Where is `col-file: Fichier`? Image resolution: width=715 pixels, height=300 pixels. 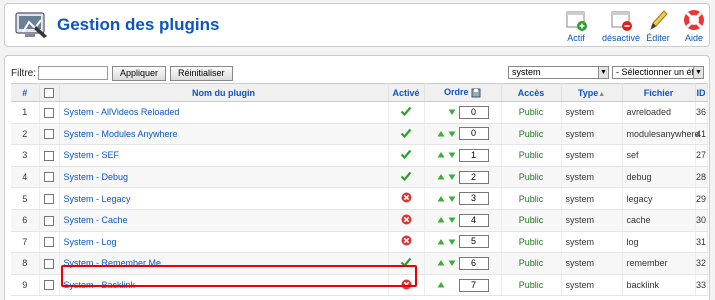
col-file: Fichier is located at coordinates (659, 92).